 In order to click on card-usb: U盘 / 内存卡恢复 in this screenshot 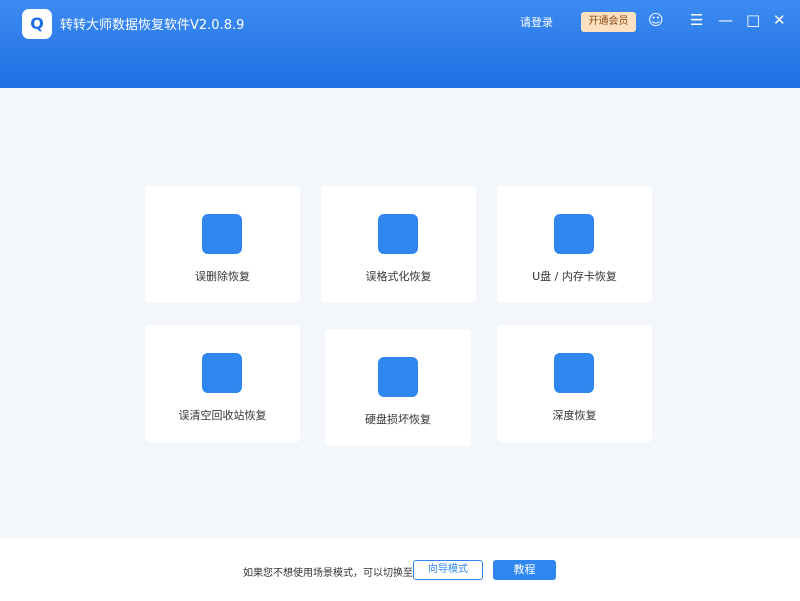, I will do `click(574, 244)`.